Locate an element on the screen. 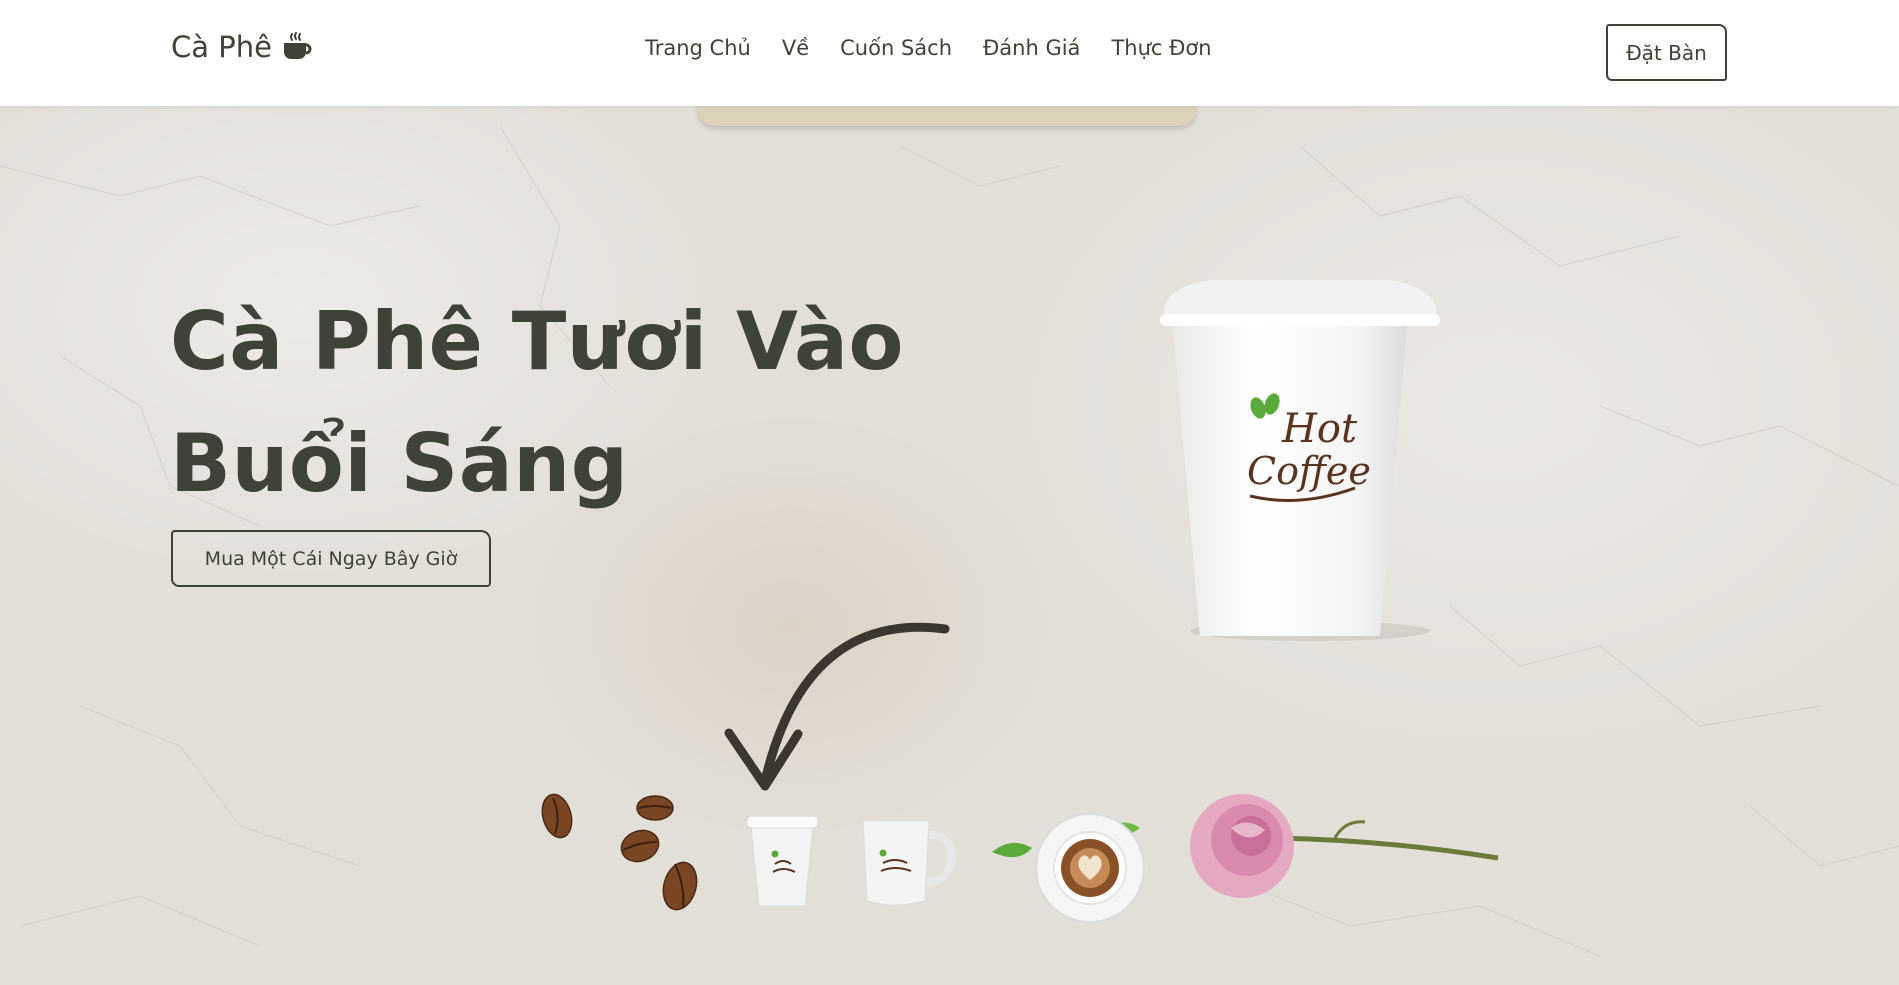  hot-coffee-cup-image: Hot Coffee is located at coordinates (1300, 460).